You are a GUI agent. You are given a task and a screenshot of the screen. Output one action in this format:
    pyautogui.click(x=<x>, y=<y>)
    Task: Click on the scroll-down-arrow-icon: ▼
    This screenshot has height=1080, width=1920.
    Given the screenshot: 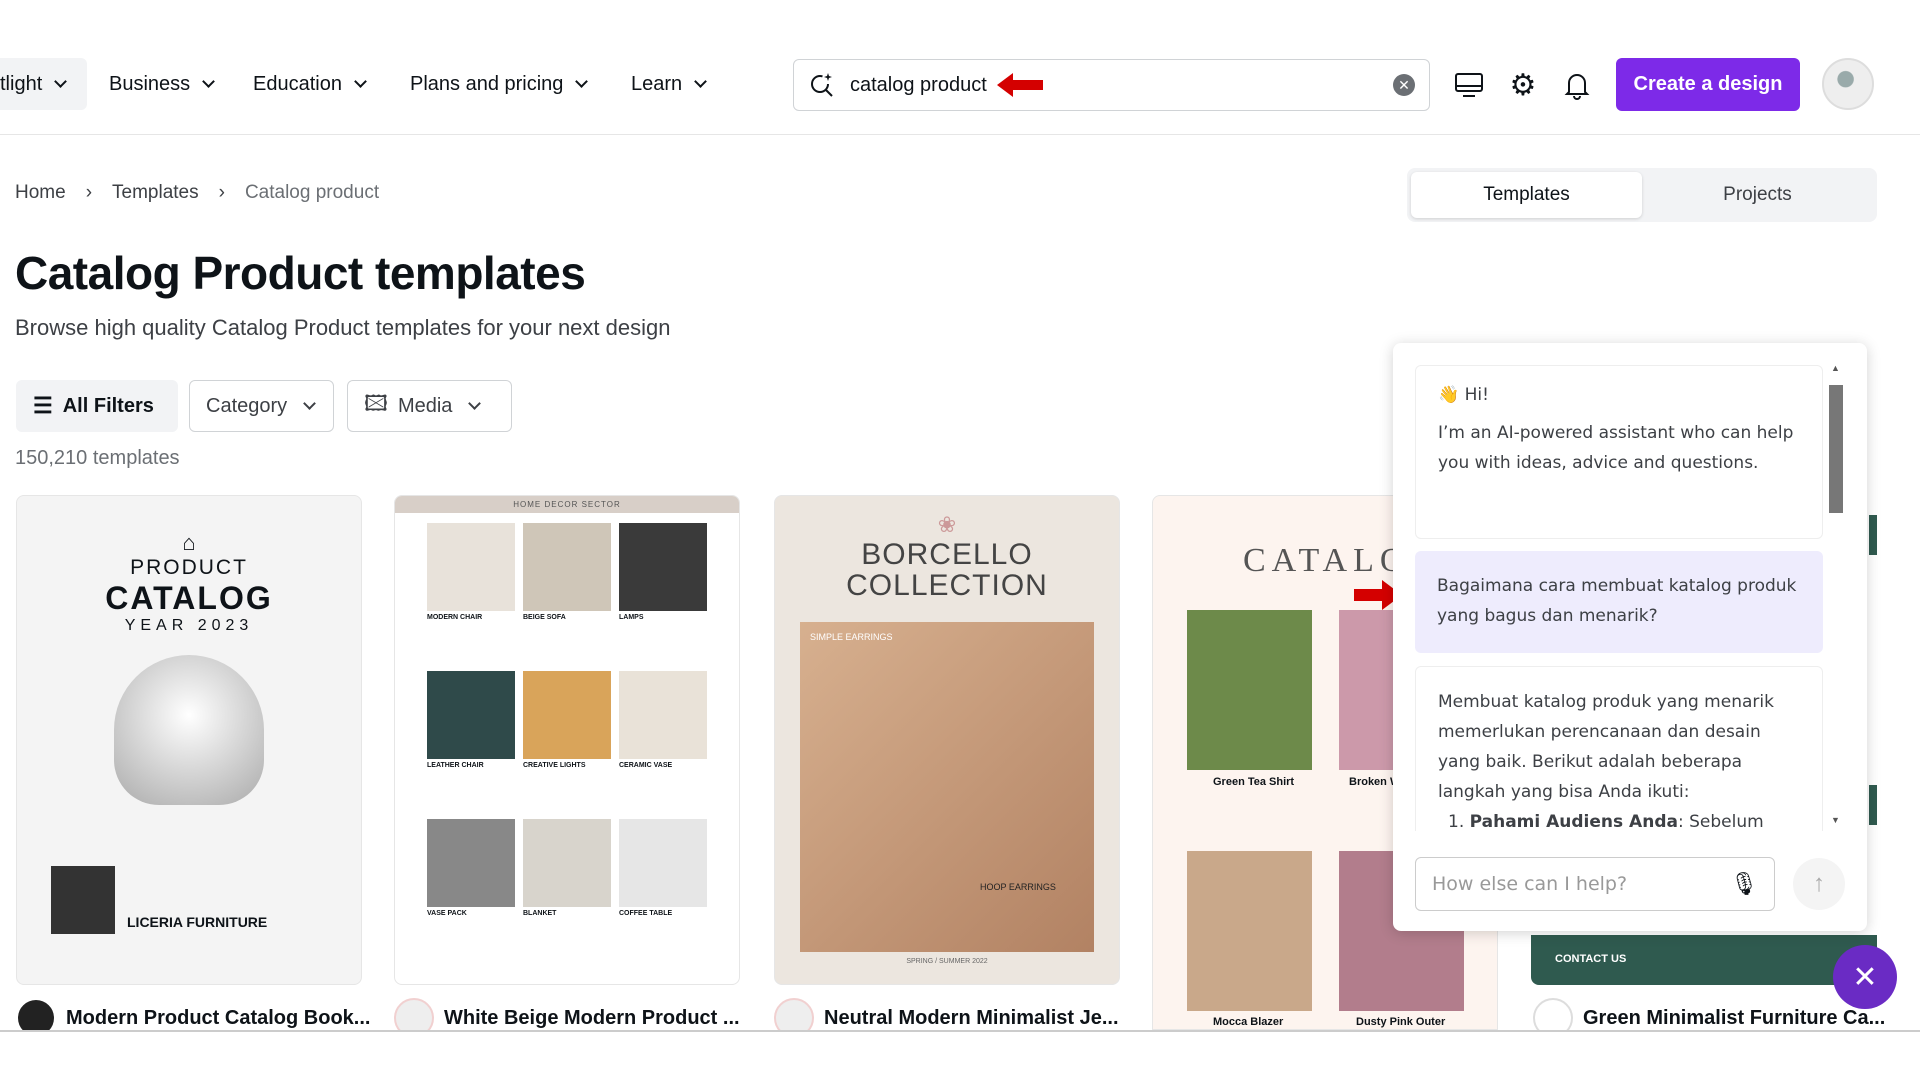 What is the action you would take?
    pyautogui.click(x=1835, y=820)
    